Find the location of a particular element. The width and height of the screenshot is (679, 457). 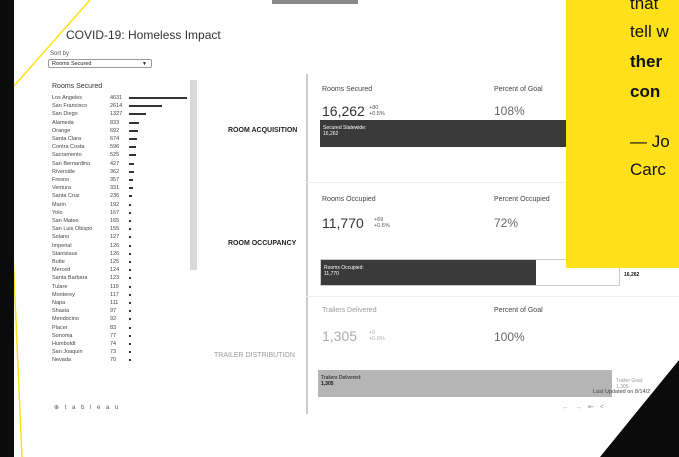

county-name: Fresno is located at coordinates (61, 180).